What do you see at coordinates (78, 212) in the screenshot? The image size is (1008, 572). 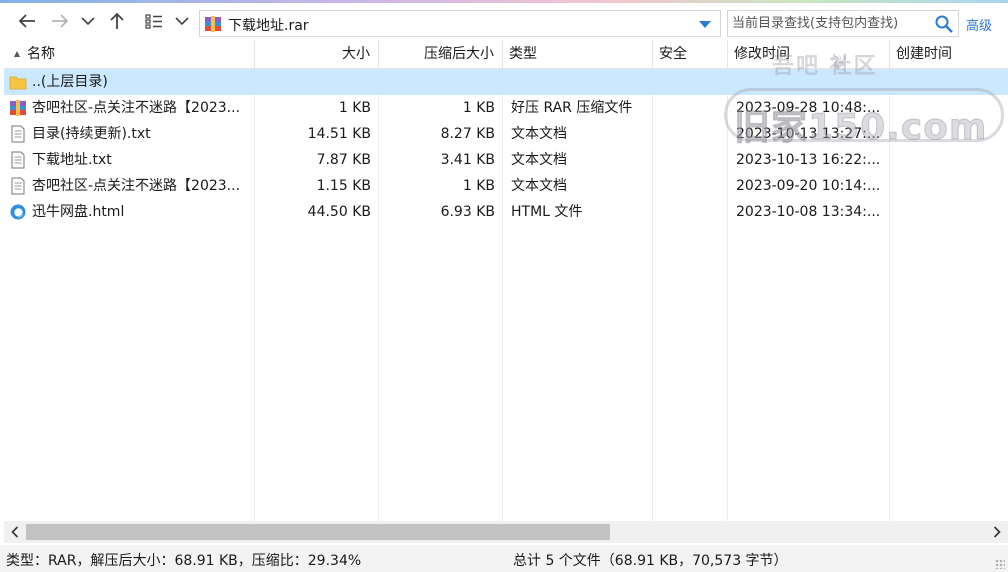 I see `file-name: 迅牛网盘.html` at bounding box center [78, 212].